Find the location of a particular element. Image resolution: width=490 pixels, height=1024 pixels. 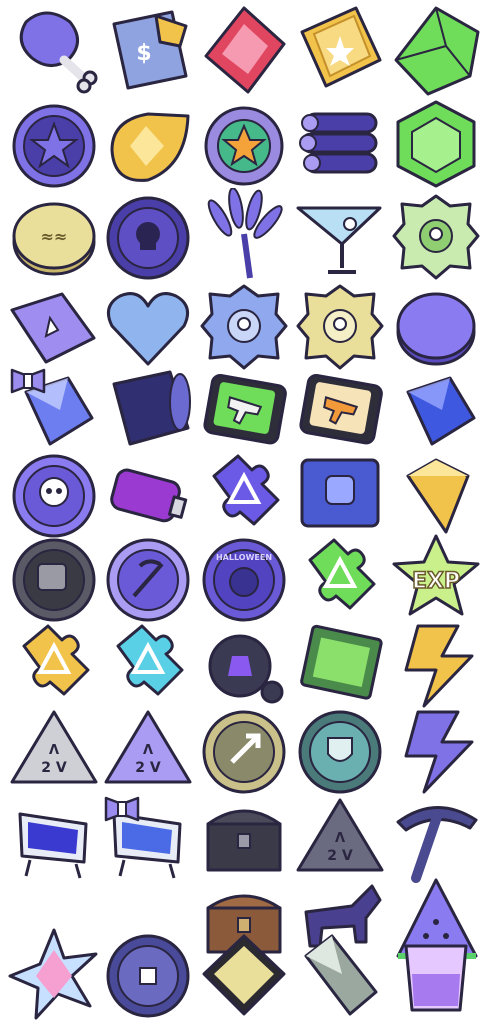

crest-badge-green-icon is located at coordinates (436, 236).